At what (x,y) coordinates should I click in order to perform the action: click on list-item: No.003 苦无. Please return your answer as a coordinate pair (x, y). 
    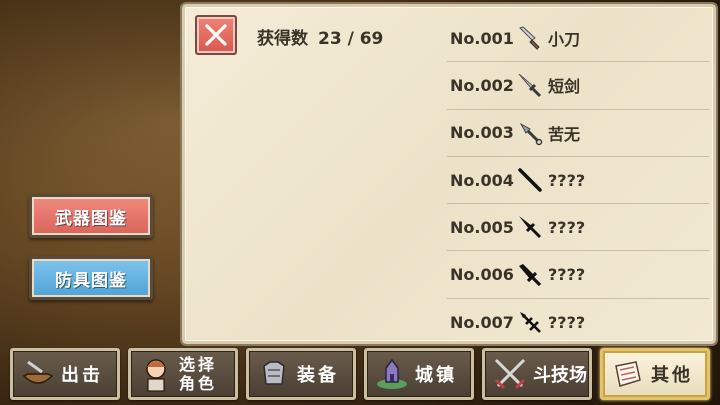
    Looking at the image, I should click on (578, 133).